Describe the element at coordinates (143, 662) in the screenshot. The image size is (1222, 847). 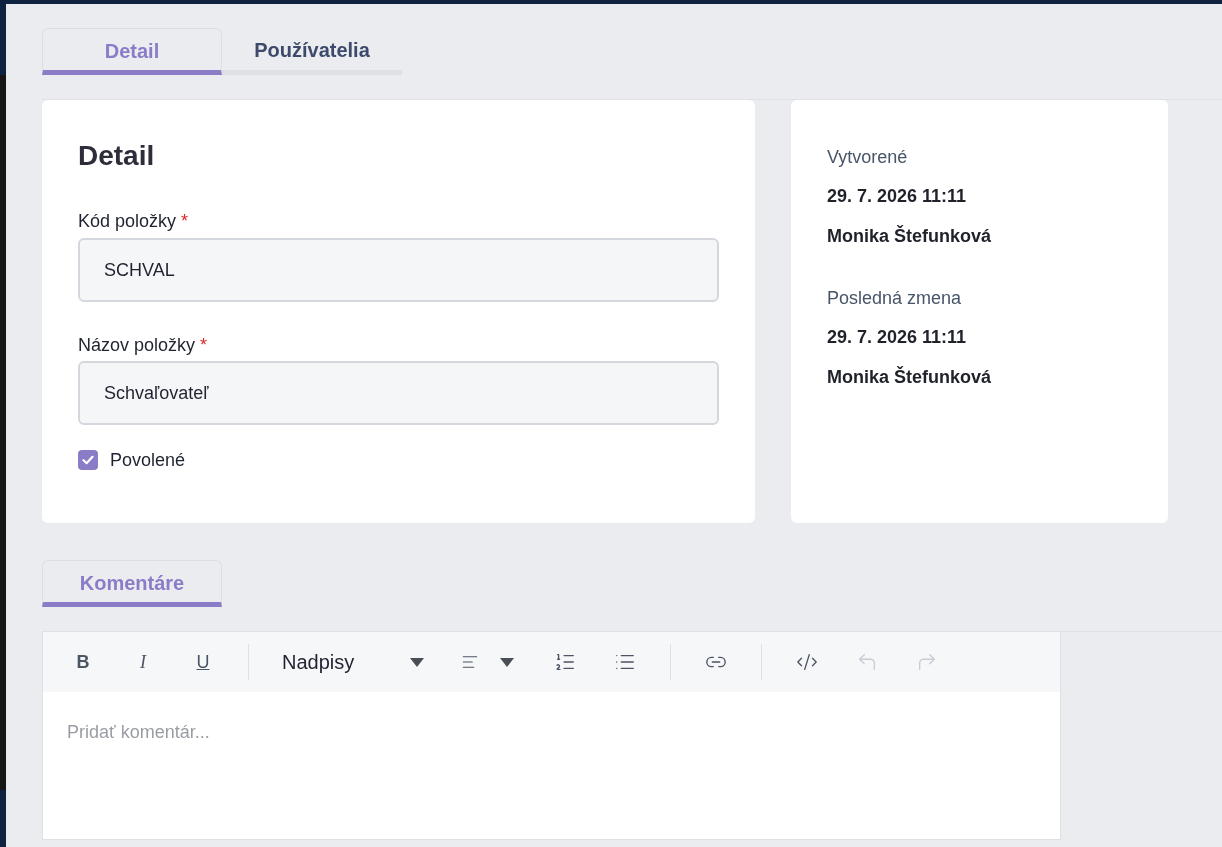
I see `italic-button: I` at that location.